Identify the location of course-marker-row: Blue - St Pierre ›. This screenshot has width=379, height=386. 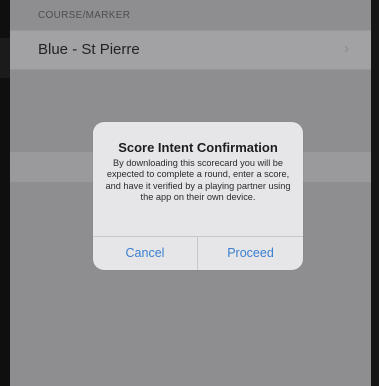
(190, 50).